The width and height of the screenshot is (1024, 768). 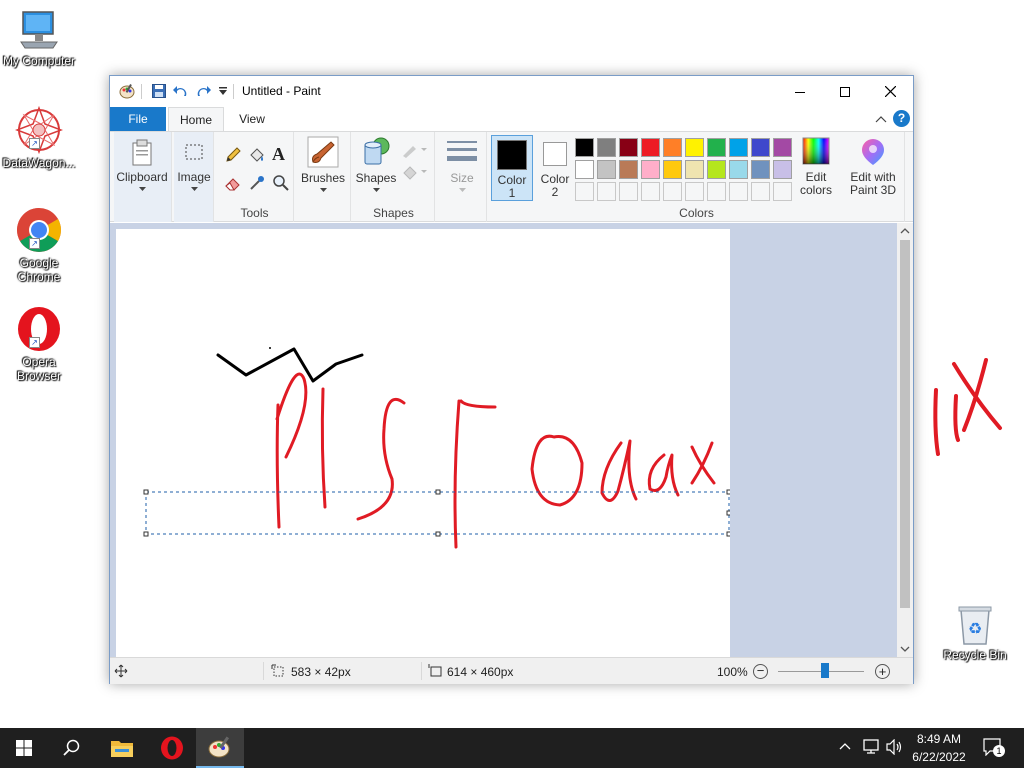 What do you see at coordinates (815, 183) in the screenshot?
I see `edit-colors-label: Edit colors` at bounding box center [815, 183].